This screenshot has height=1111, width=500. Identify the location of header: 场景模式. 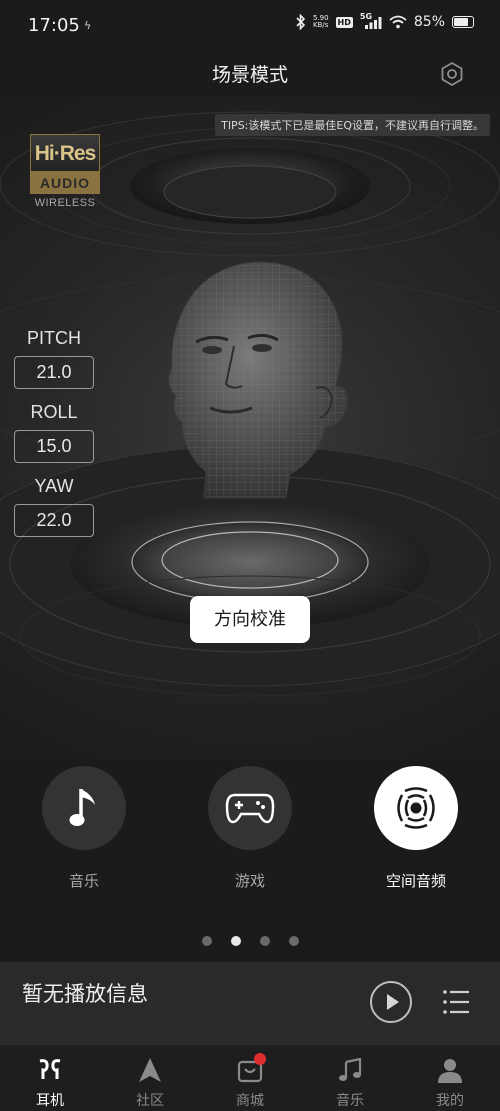
(250, 74).